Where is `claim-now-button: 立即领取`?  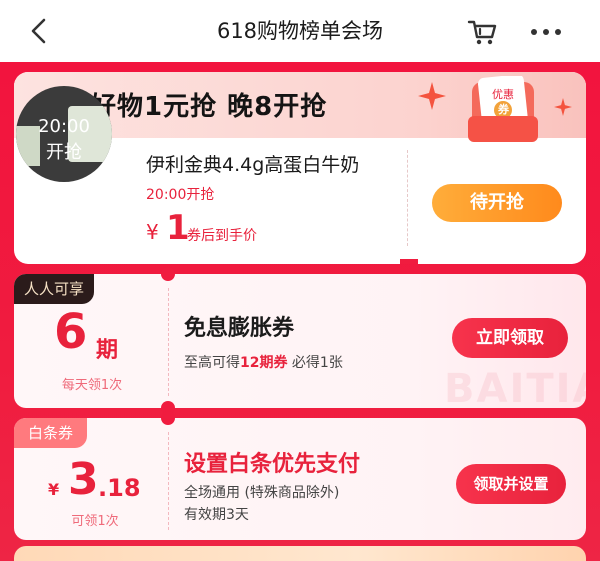 claim-now-button: 立即领取 is located at coordinates (510, 338).